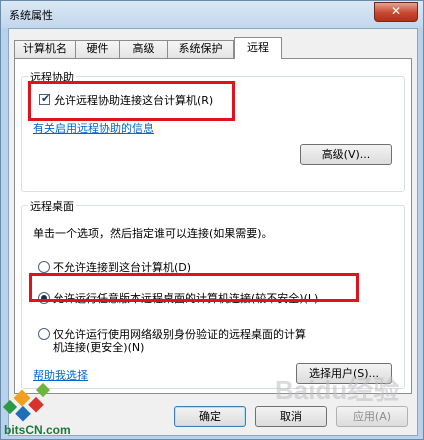 The width and height of the screenshot is (424, 440). I want to click on remote-assistance-info-link: 有关启用远程协助的信息, so click(93, 128).